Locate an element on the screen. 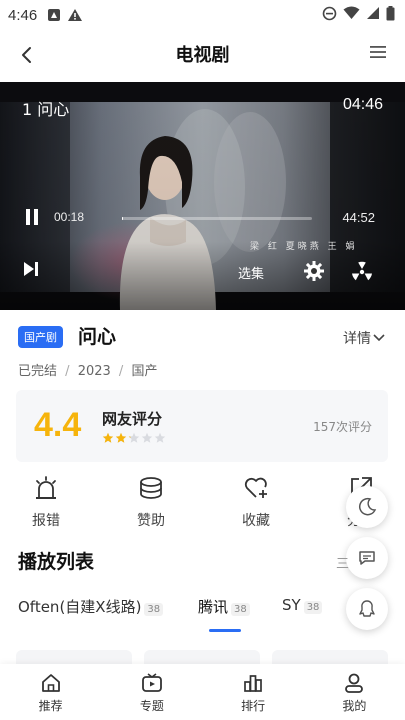 The width and height of the screenshot is (405, 720). comments-button is located at coordinates (367, 558).